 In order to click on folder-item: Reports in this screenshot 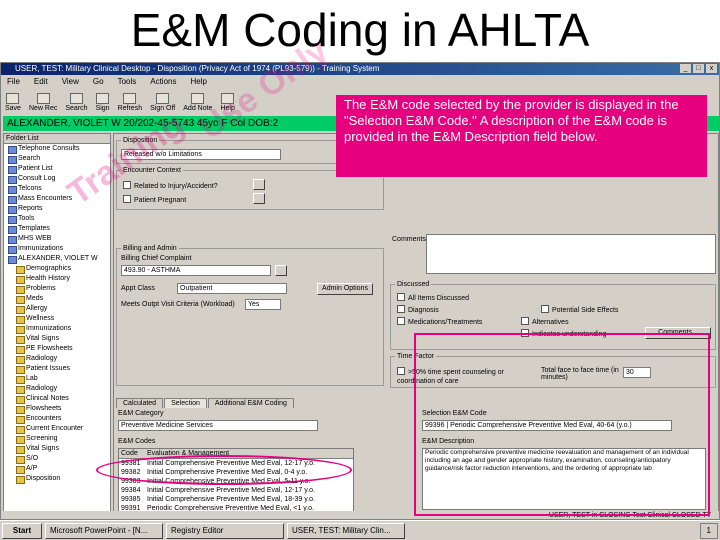, I will do `click(57, 209)`.